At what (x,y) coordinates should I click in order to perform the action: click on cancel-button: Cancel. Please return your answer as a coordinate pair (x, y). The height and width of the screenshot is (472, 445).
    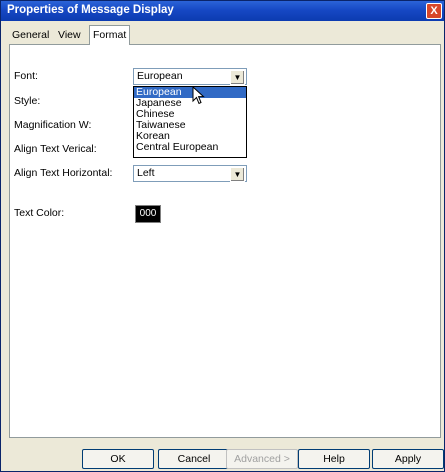
    Looking at the image, I should click on (194, 459).